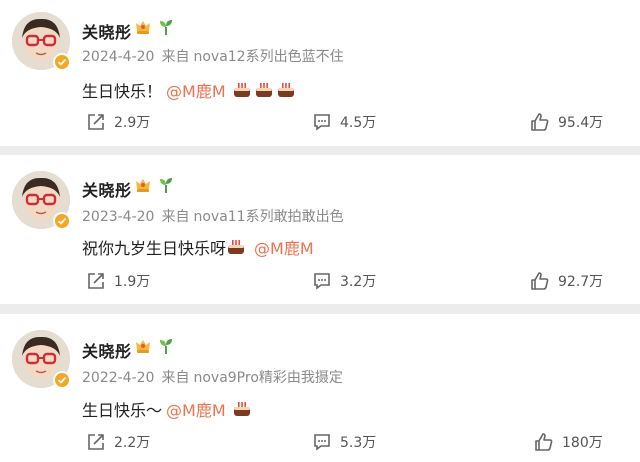 Image resolution: width=640 pixels, height=462 pixels. What do you see at coordinates (154, 248) in the screenshot?
I see `post-text: 祝你九岁生日快乐呀` at bounding box center [154, 248].